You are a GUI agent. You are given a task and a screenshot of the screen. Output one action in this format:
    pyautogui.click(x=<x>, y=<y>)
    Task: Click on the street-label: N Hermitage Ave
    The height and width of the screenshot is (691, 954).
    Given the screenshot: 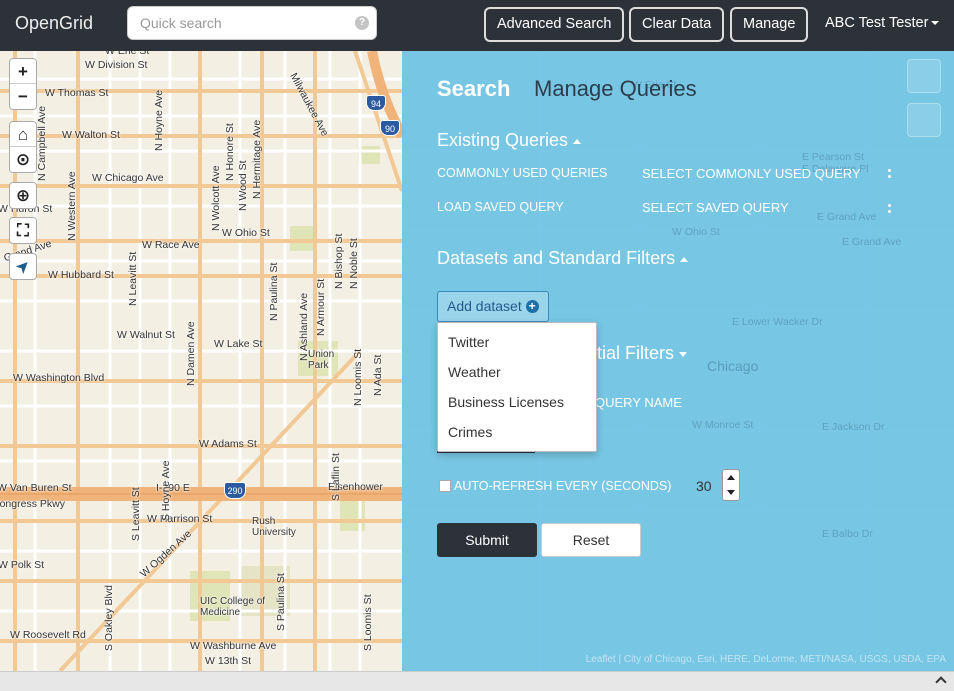 What is the action you would take?
    pyautogui.click(x=257, y=159)
    